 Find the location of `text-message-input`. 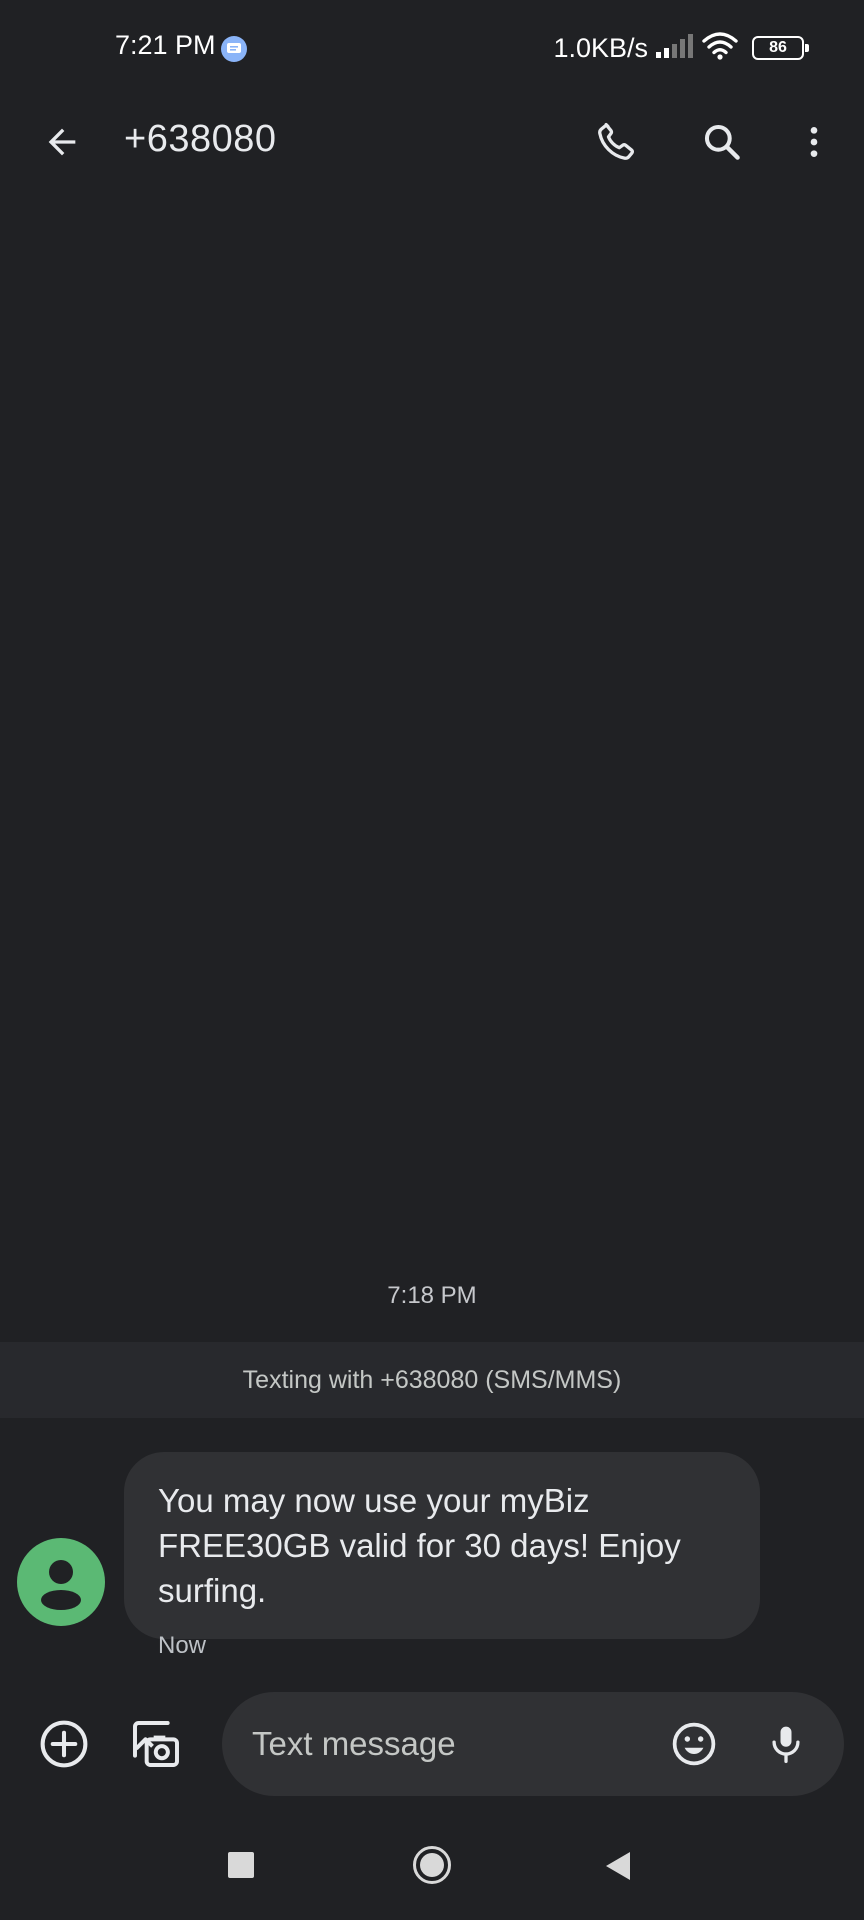

text-message-input is located at coordinates (442, 1744).